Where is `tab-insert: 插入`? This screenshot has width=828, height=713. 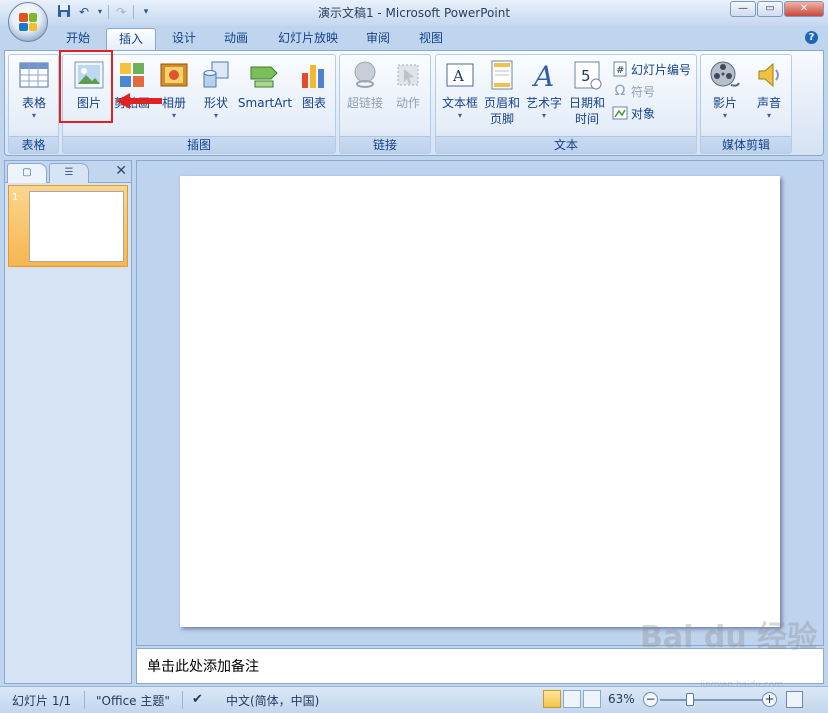
tab-insert: 插入 is located at coordinates (131, 39).